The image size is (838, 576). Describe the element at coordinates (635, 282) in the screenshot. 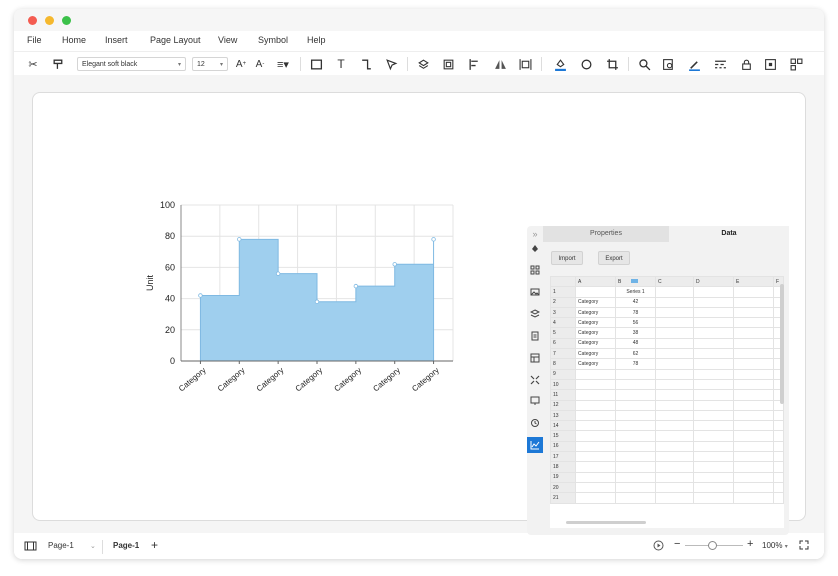

I see `column-header: B` at that location.